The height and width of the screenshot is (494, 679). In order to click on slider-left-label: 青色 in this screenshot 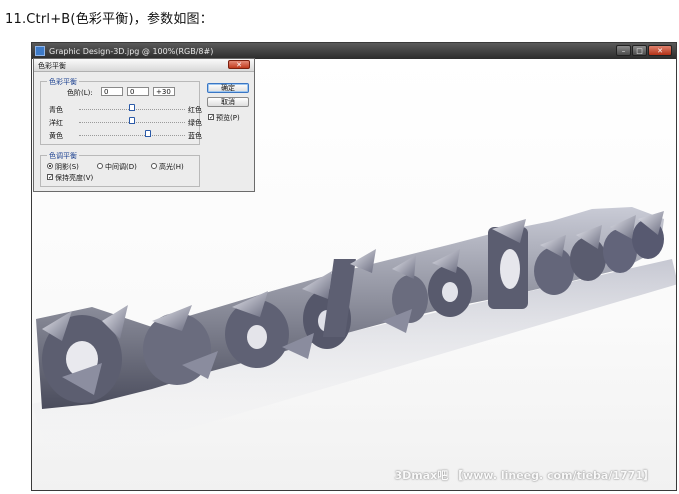, I will do `click(56, 110)`.